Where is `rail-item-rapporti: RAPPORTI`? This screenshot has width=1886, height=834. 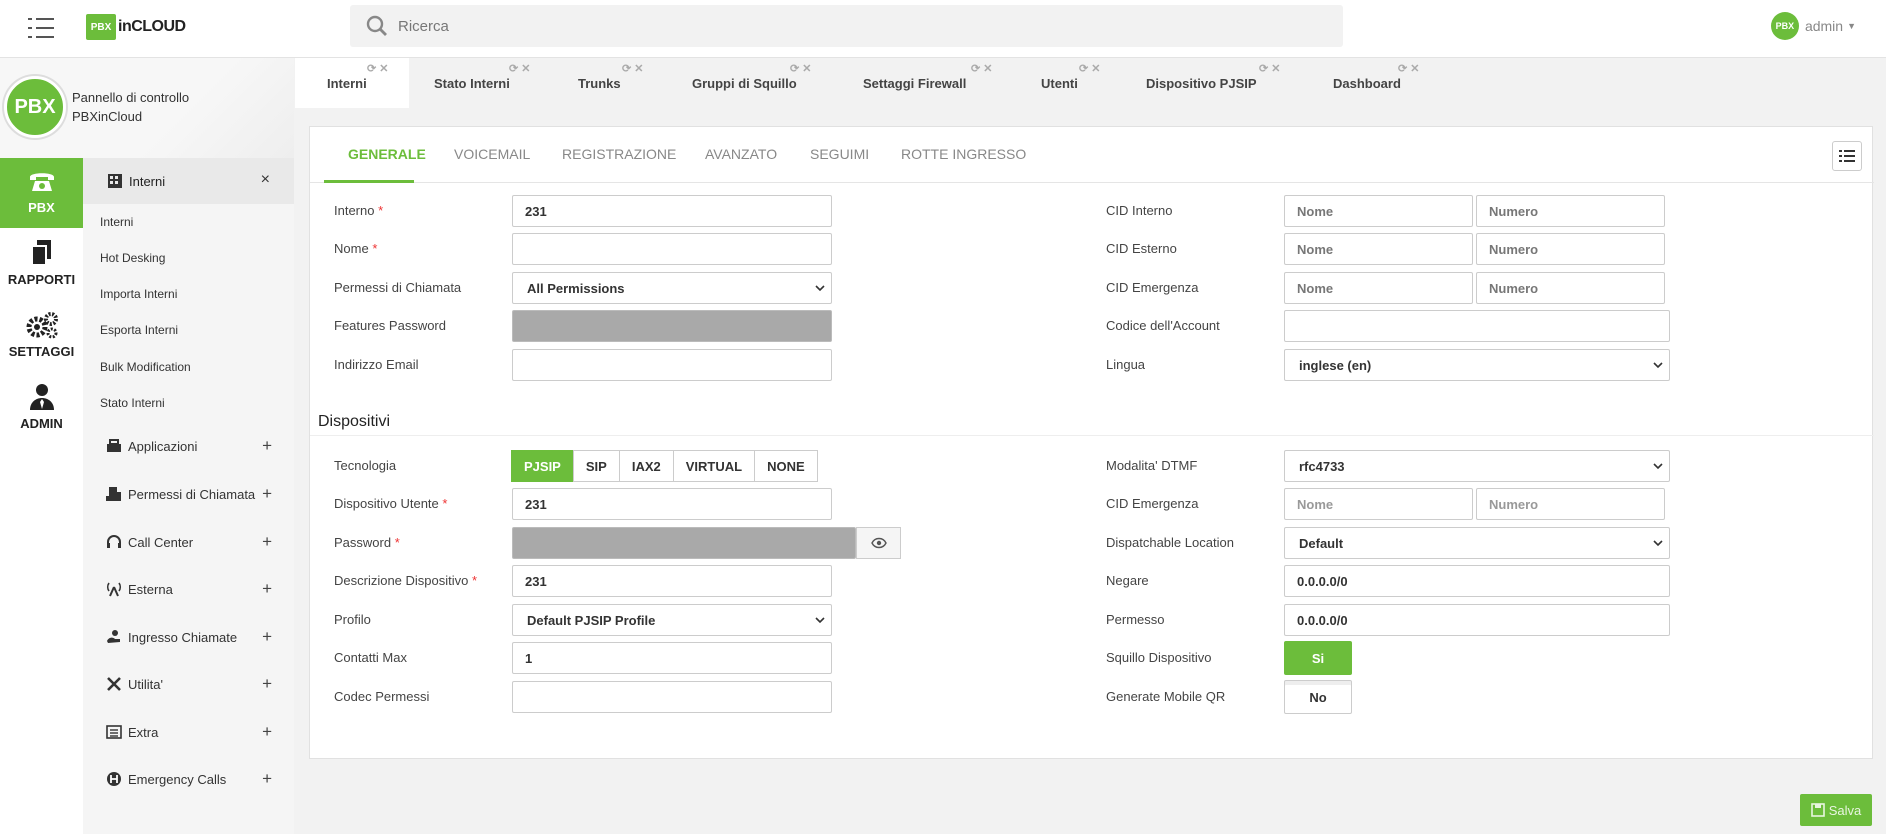 rail-item-rapporti: RAPPORTI is located at coordinates (41, 265).